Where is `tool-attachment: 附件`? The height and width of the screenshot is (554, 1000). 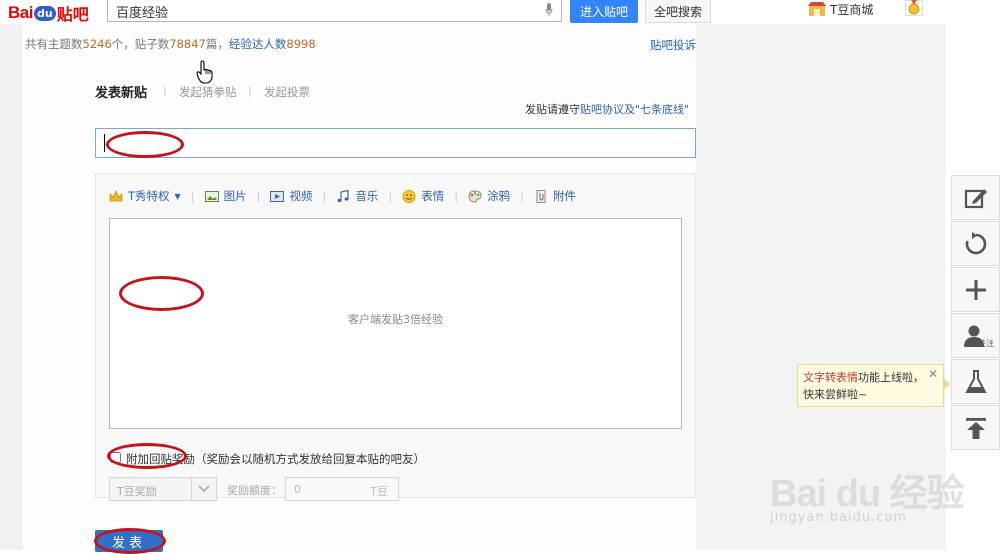
tool-attachment: 附件 is located at coordinates (555, 196).